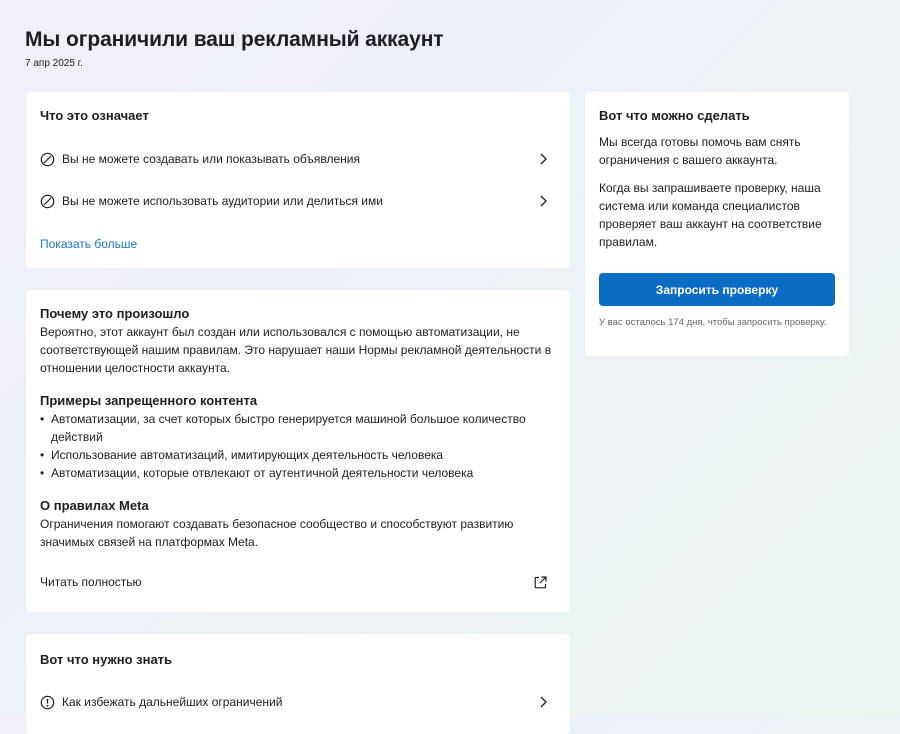 This screenshot has width=900, height=734. Describe the element at coordinates (91, 582) in the screenshot. I see `read-more-label: Читать полностью` at that location.